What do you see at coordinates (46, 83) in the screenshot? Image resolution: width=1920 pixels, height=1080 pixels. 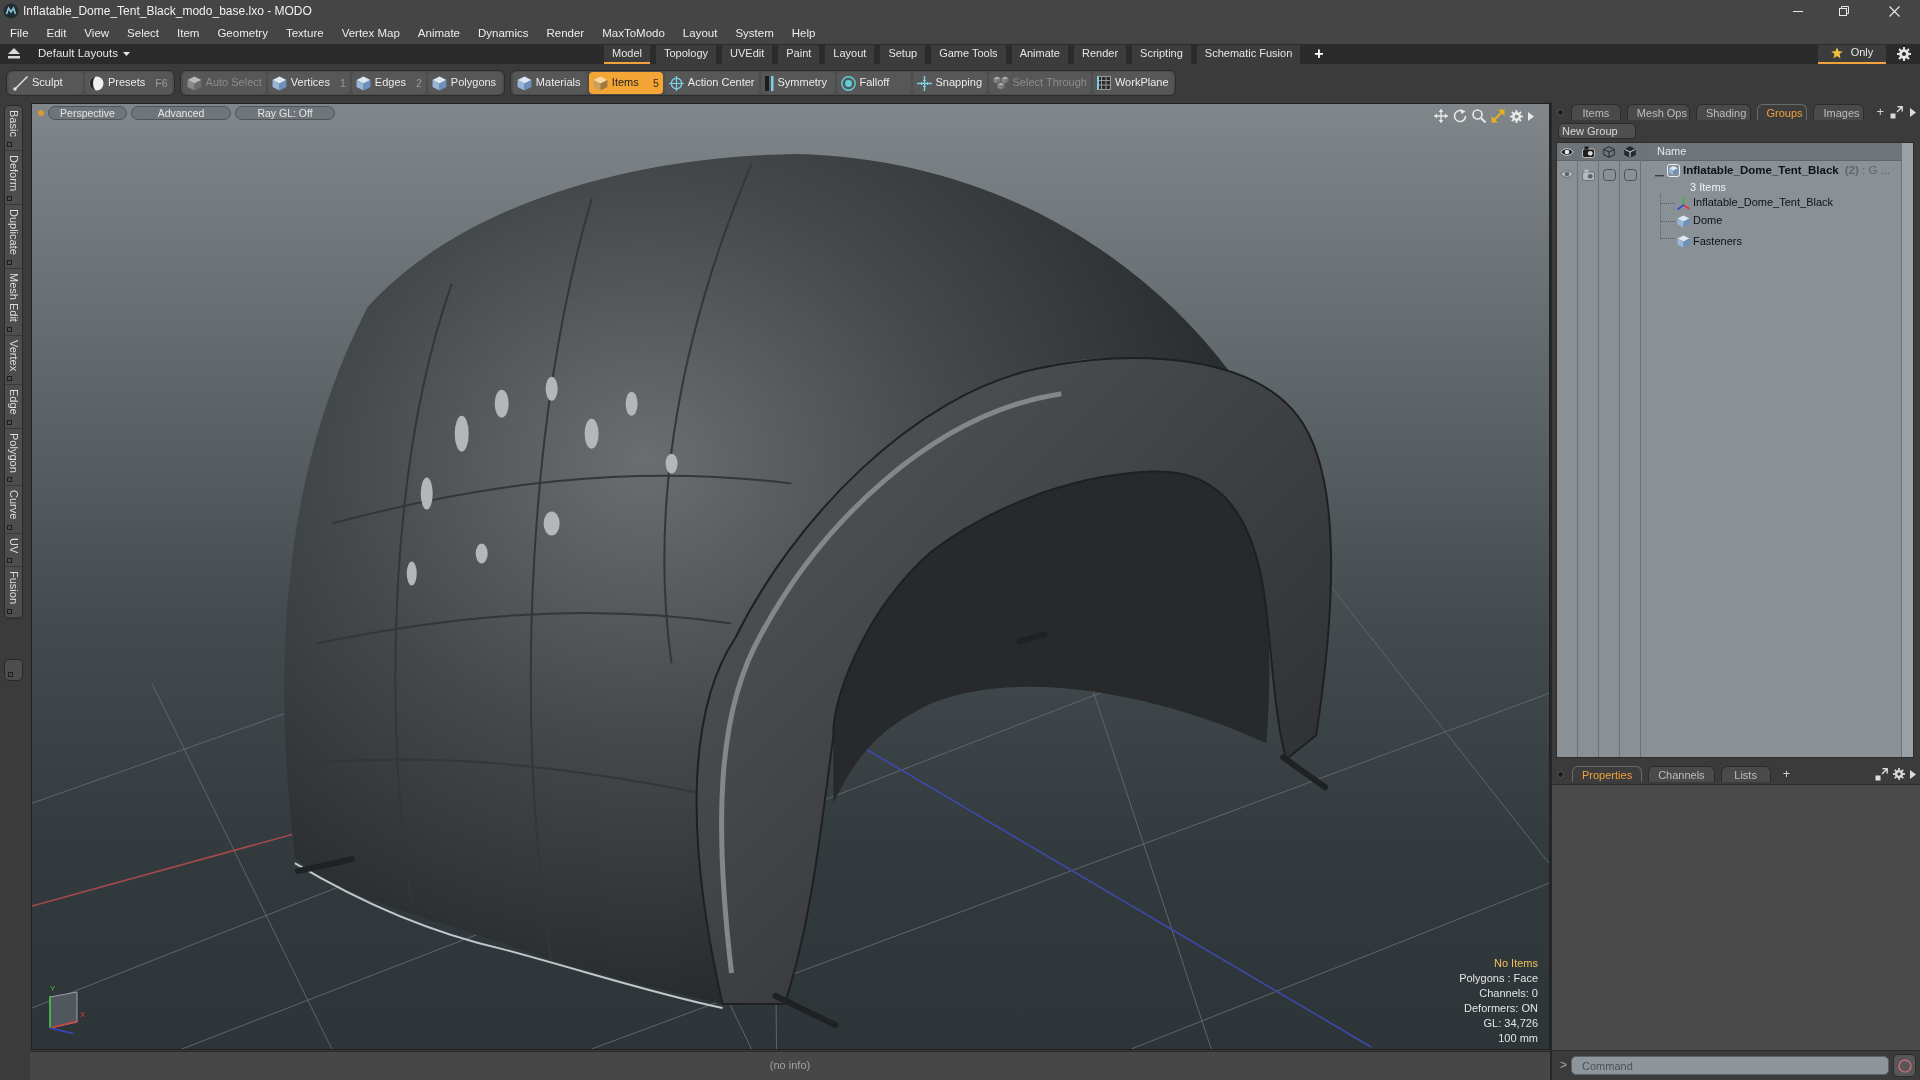 I see `toolbar-button: Sculpt` at bounding box center [46, 83].